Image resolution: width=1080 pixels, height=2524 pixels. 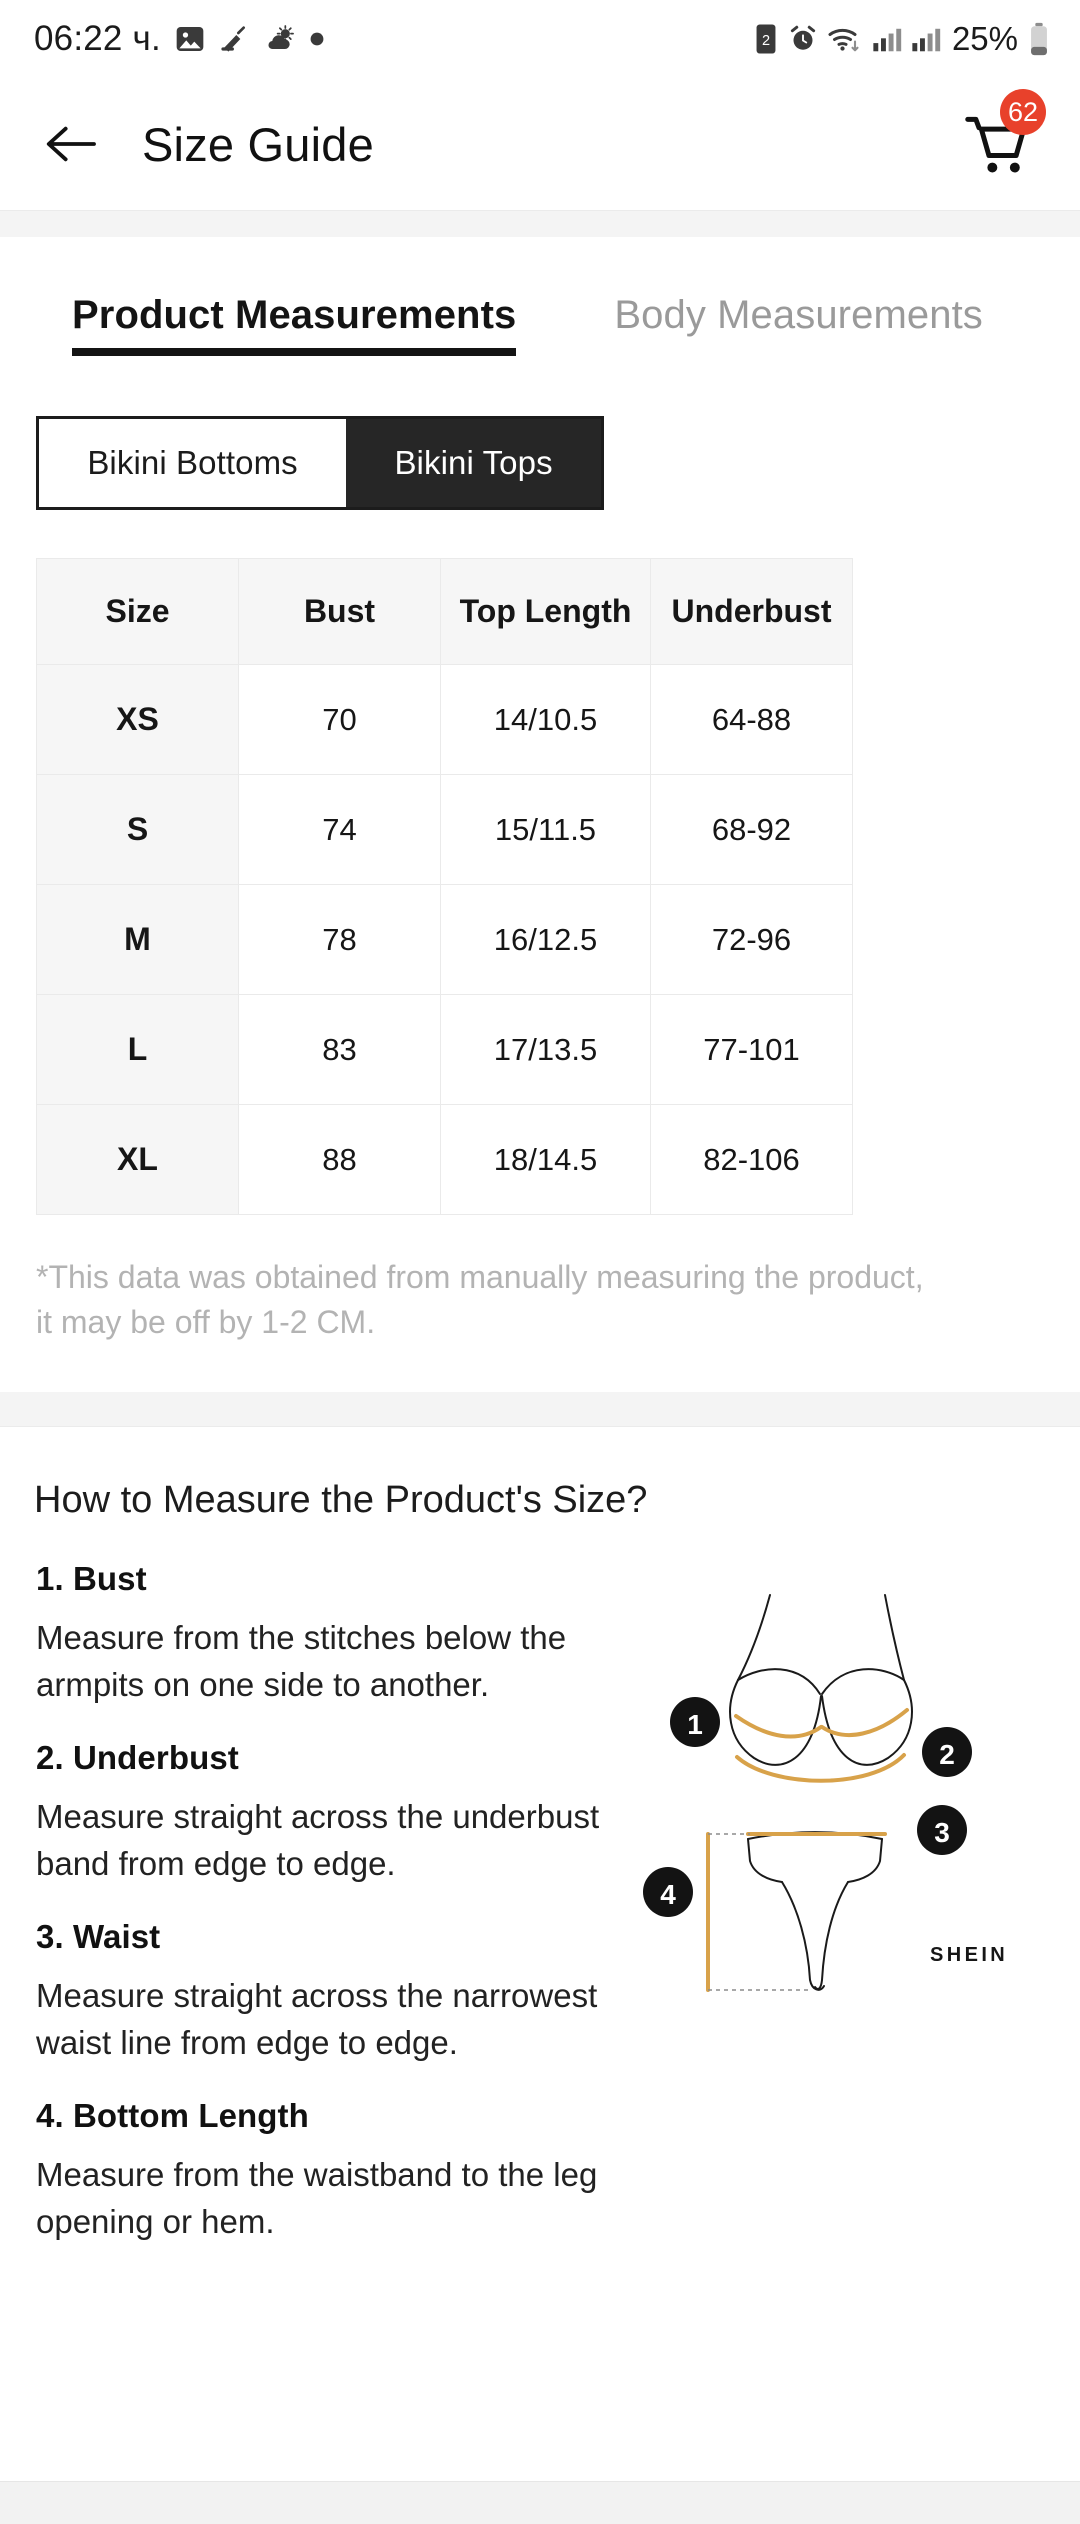 I want to click on measure-step-heading: 3. Waist, so click(x=98, y=1936).